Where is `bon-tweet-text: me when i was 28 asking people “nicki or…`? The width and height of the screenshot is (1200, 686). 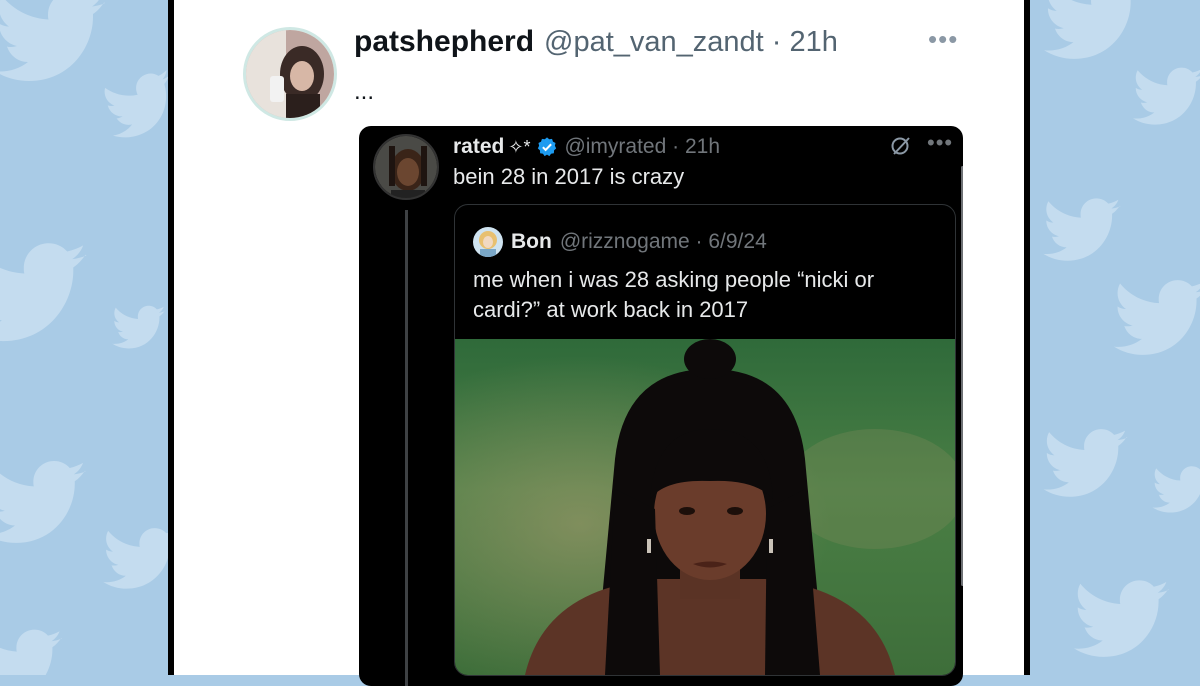 bon-tweet-text: me when i was 28 asking people “nicki or… is located at coordinates (674, 294).